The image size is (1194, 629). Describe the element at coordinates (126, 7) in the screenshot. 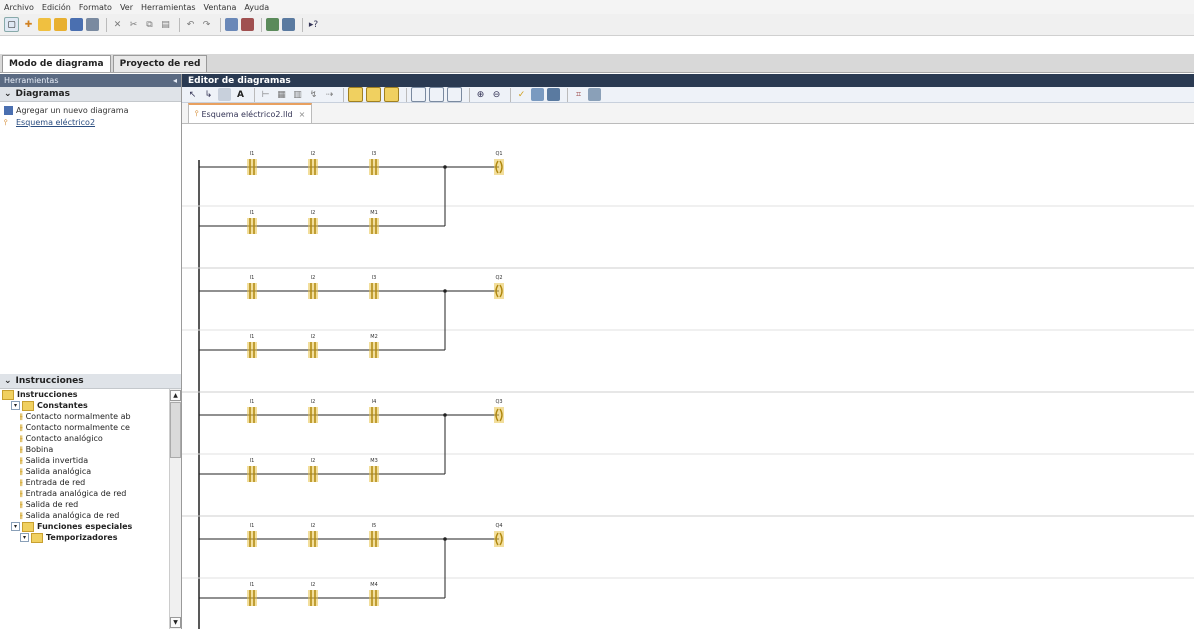

I see `menu-ver: Ver` at that location.